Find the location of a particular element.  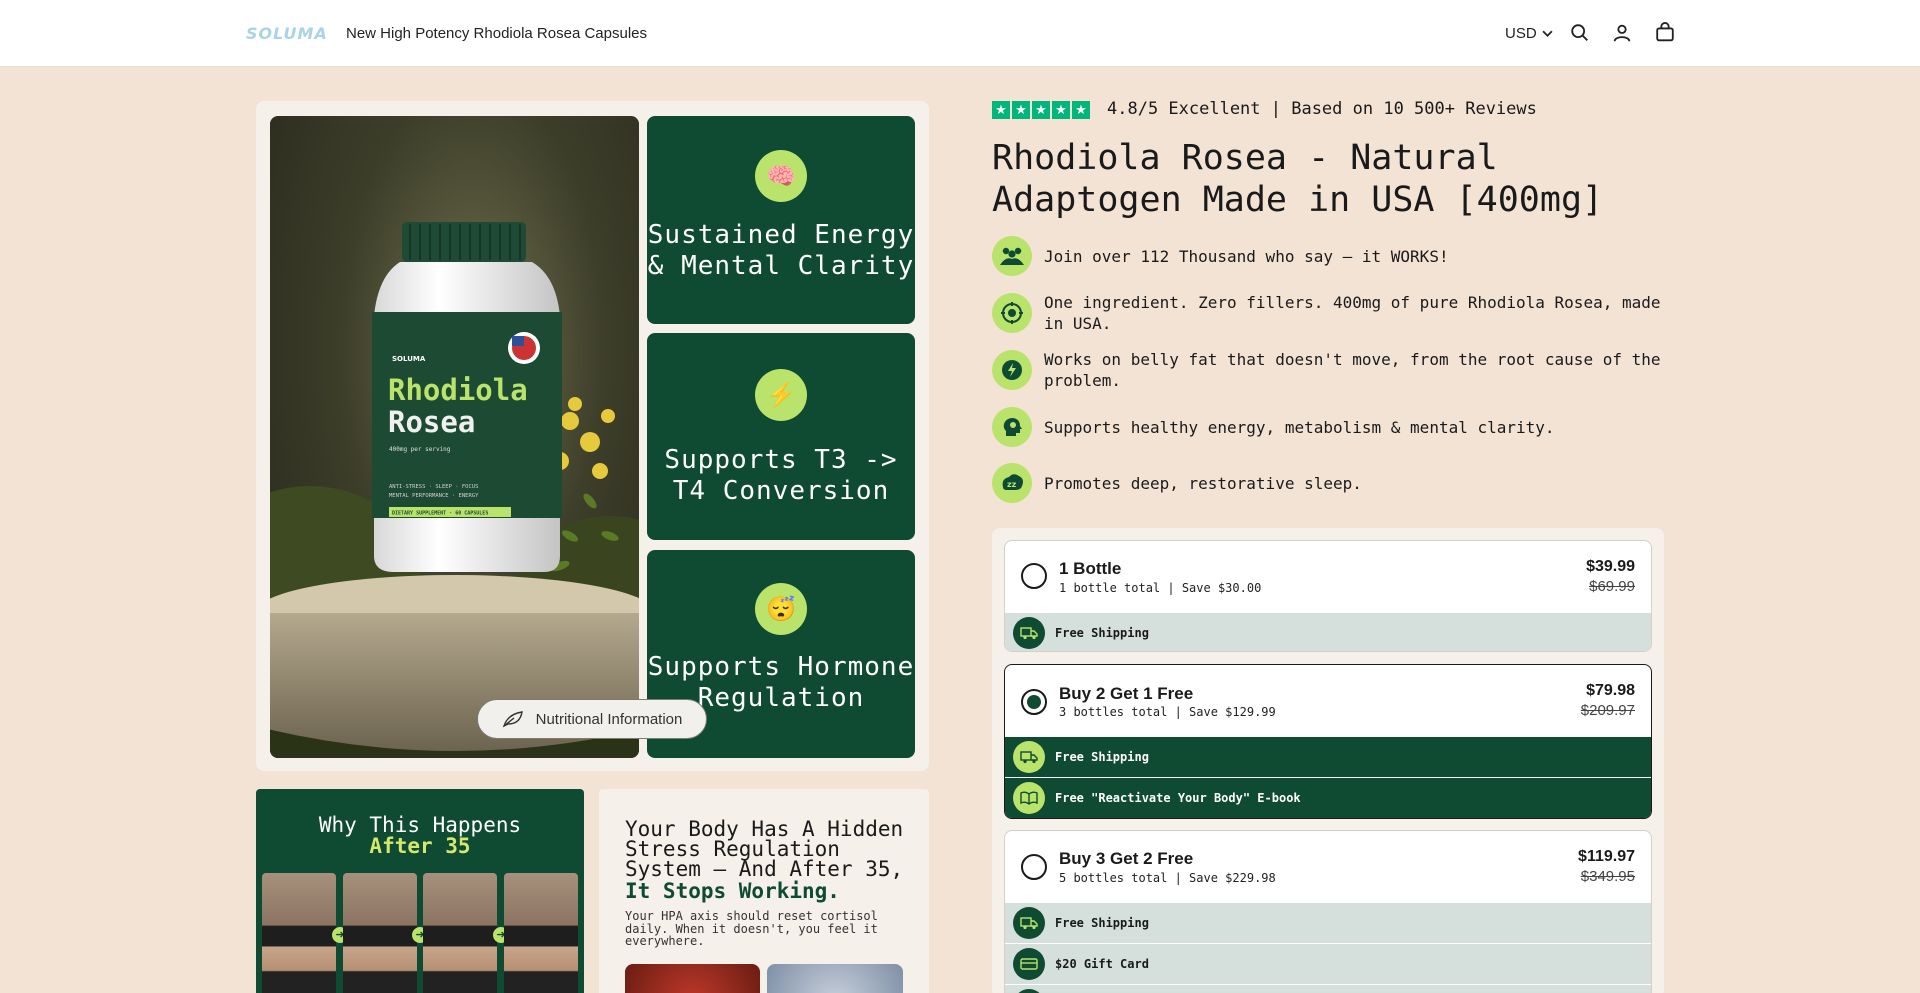

feature-tile-thyroid: ⚡ Supports T3 -> T4 Conversion is located at coordinates (781, 436).